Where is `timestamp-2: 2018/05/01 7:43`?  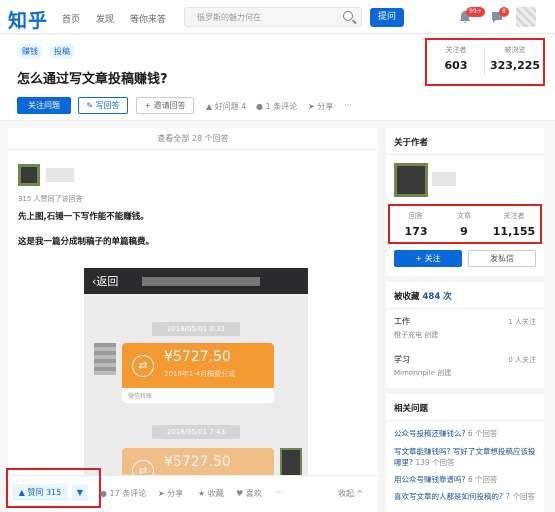 timestamp-2: 2018/05/01 7:43 is located at coordinates (196, 432).